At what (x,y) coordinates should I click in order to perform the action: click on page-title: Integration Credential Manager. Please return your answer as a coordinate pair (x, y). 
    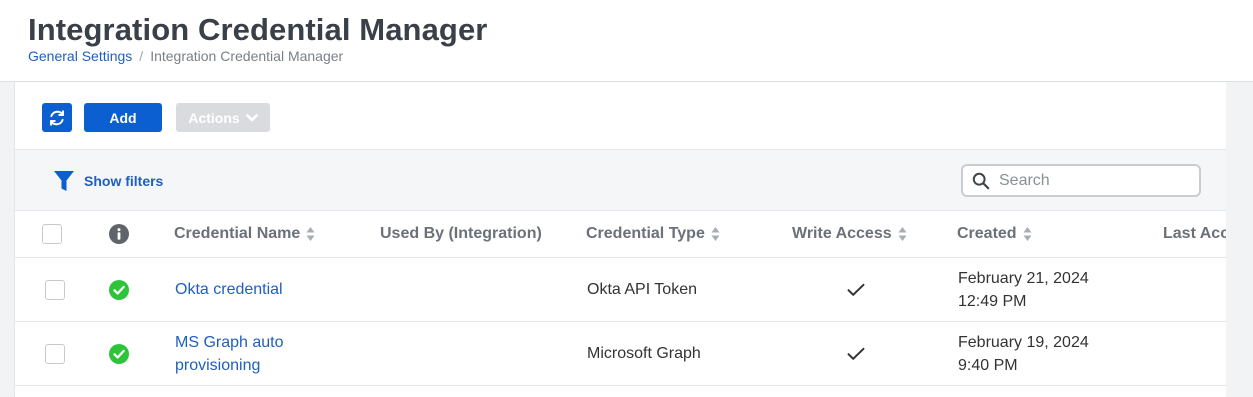
    Looking at the image, I should click on (258, 29).